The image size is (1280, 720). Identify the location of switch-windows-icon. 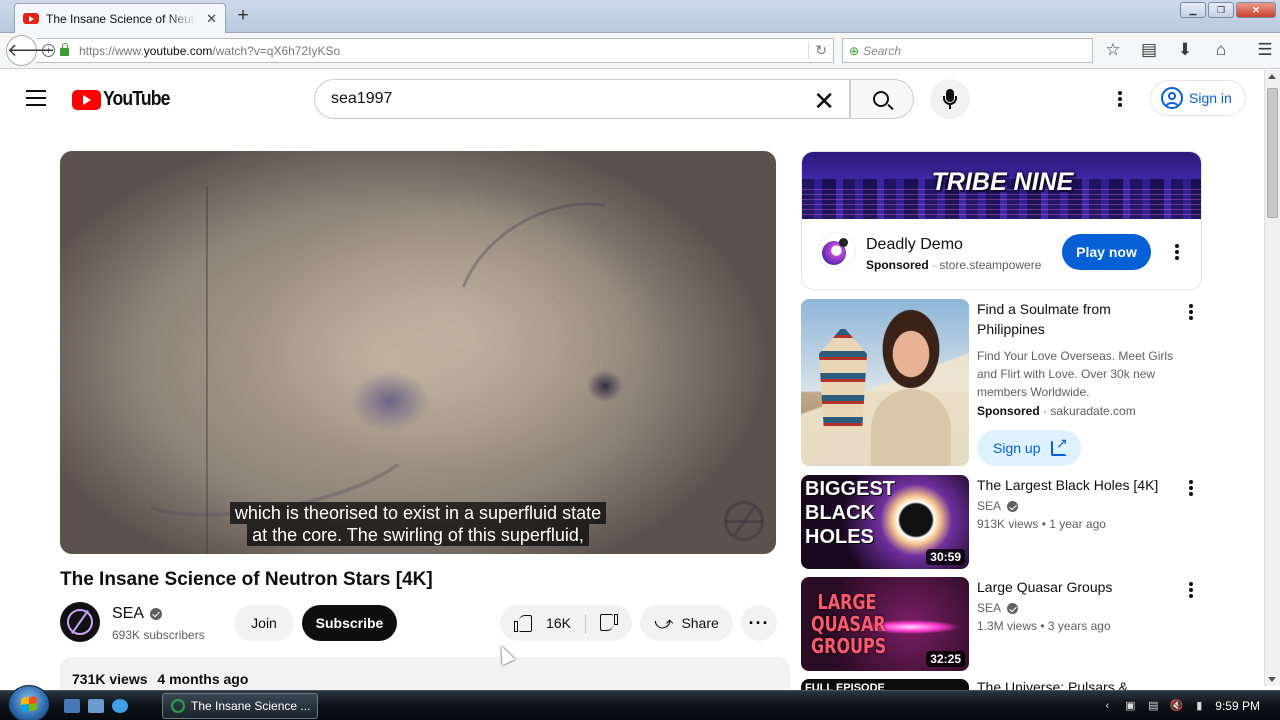
(96, 706).